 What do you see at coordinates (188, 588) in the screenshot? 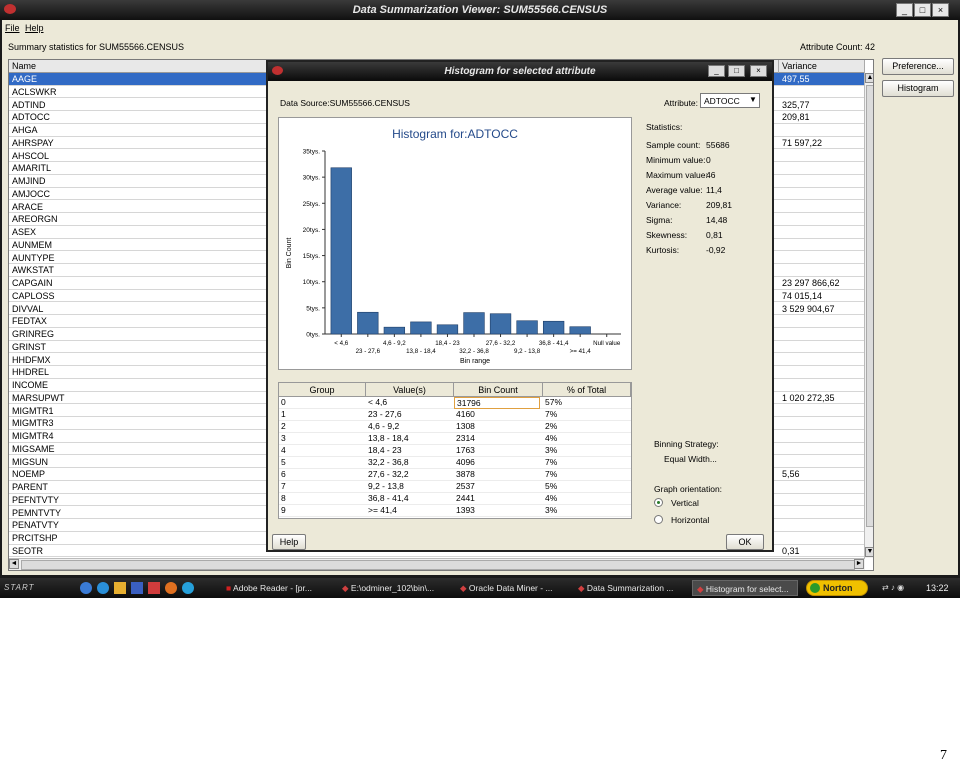
I see `skype-icon` at bounding box center [188, 588].